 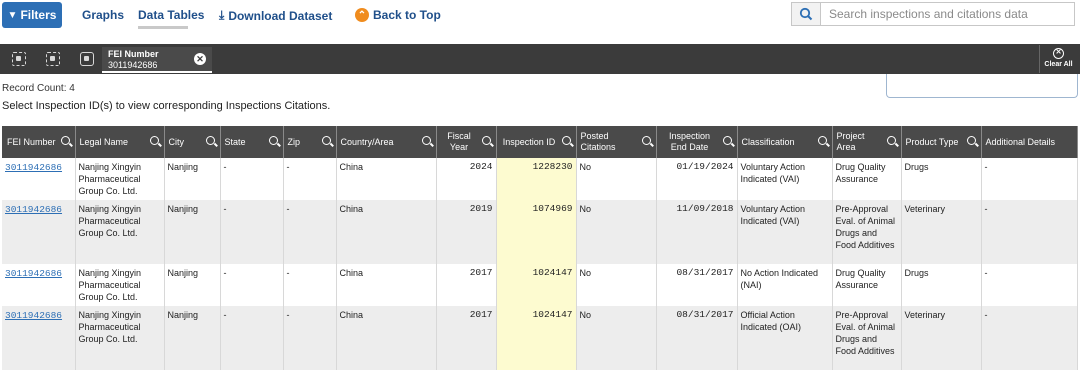 I want to click on clear-all-button: ✕ Clear All, so click(x=1058, y=59).